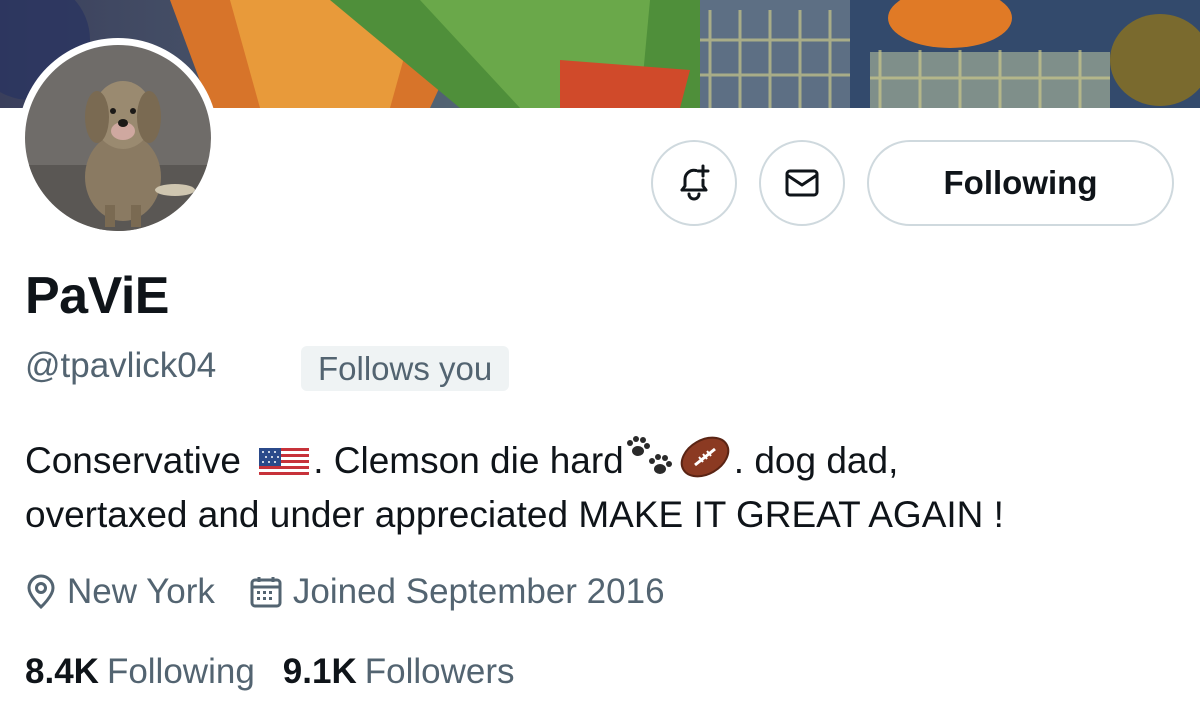  I want to click on us-flag-emoji, so click(284, 460).